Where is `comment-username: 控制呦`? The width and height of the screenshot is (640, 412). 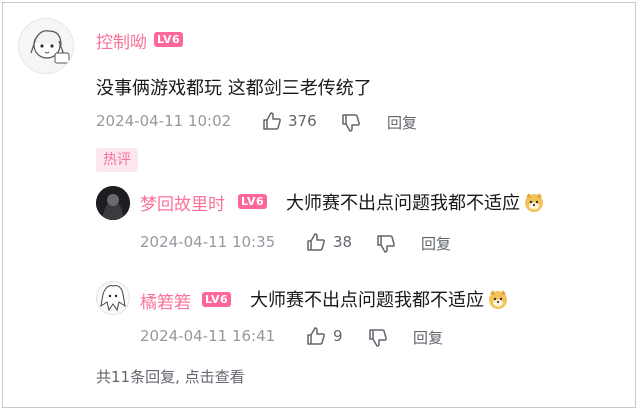 comment-username: 控制呦 is located at coordinates (121, 40).